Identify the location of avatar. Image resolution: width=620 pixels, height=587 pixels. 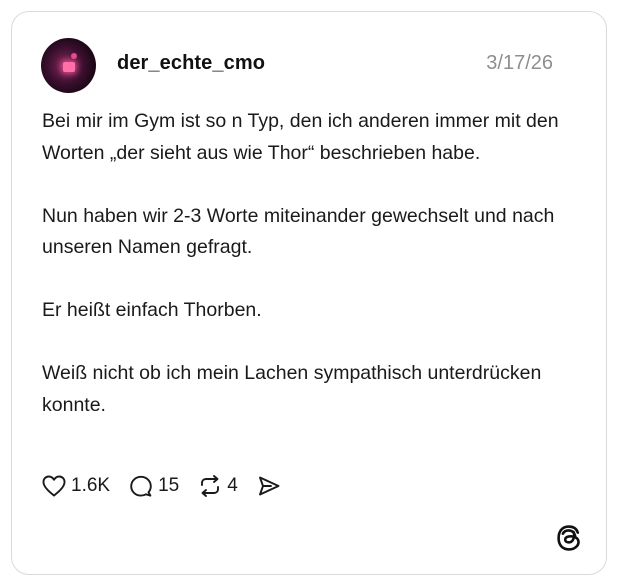
(68, 65).